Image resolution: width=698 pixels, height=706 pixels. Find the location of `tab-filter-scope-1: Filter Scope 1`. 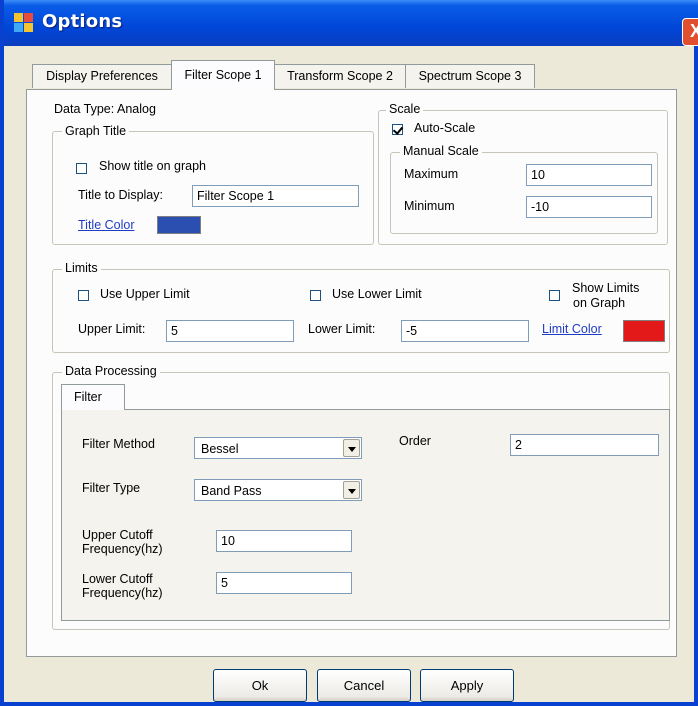

tab-filter-scope-1: Filter Scope 1 is located at coordinates (223, 75).